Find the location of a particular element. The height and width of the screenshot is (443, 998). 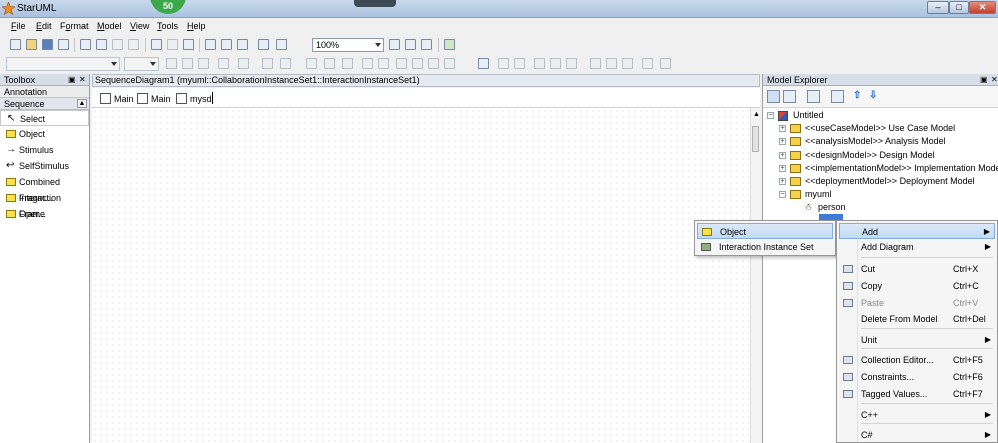

align-4-icon is located at coordinates (449, 63).